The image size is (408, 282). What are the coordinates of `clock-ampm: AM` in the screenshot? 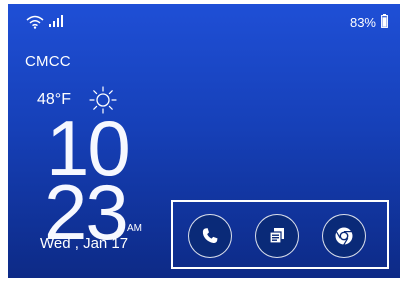 It's located at (134, 228).